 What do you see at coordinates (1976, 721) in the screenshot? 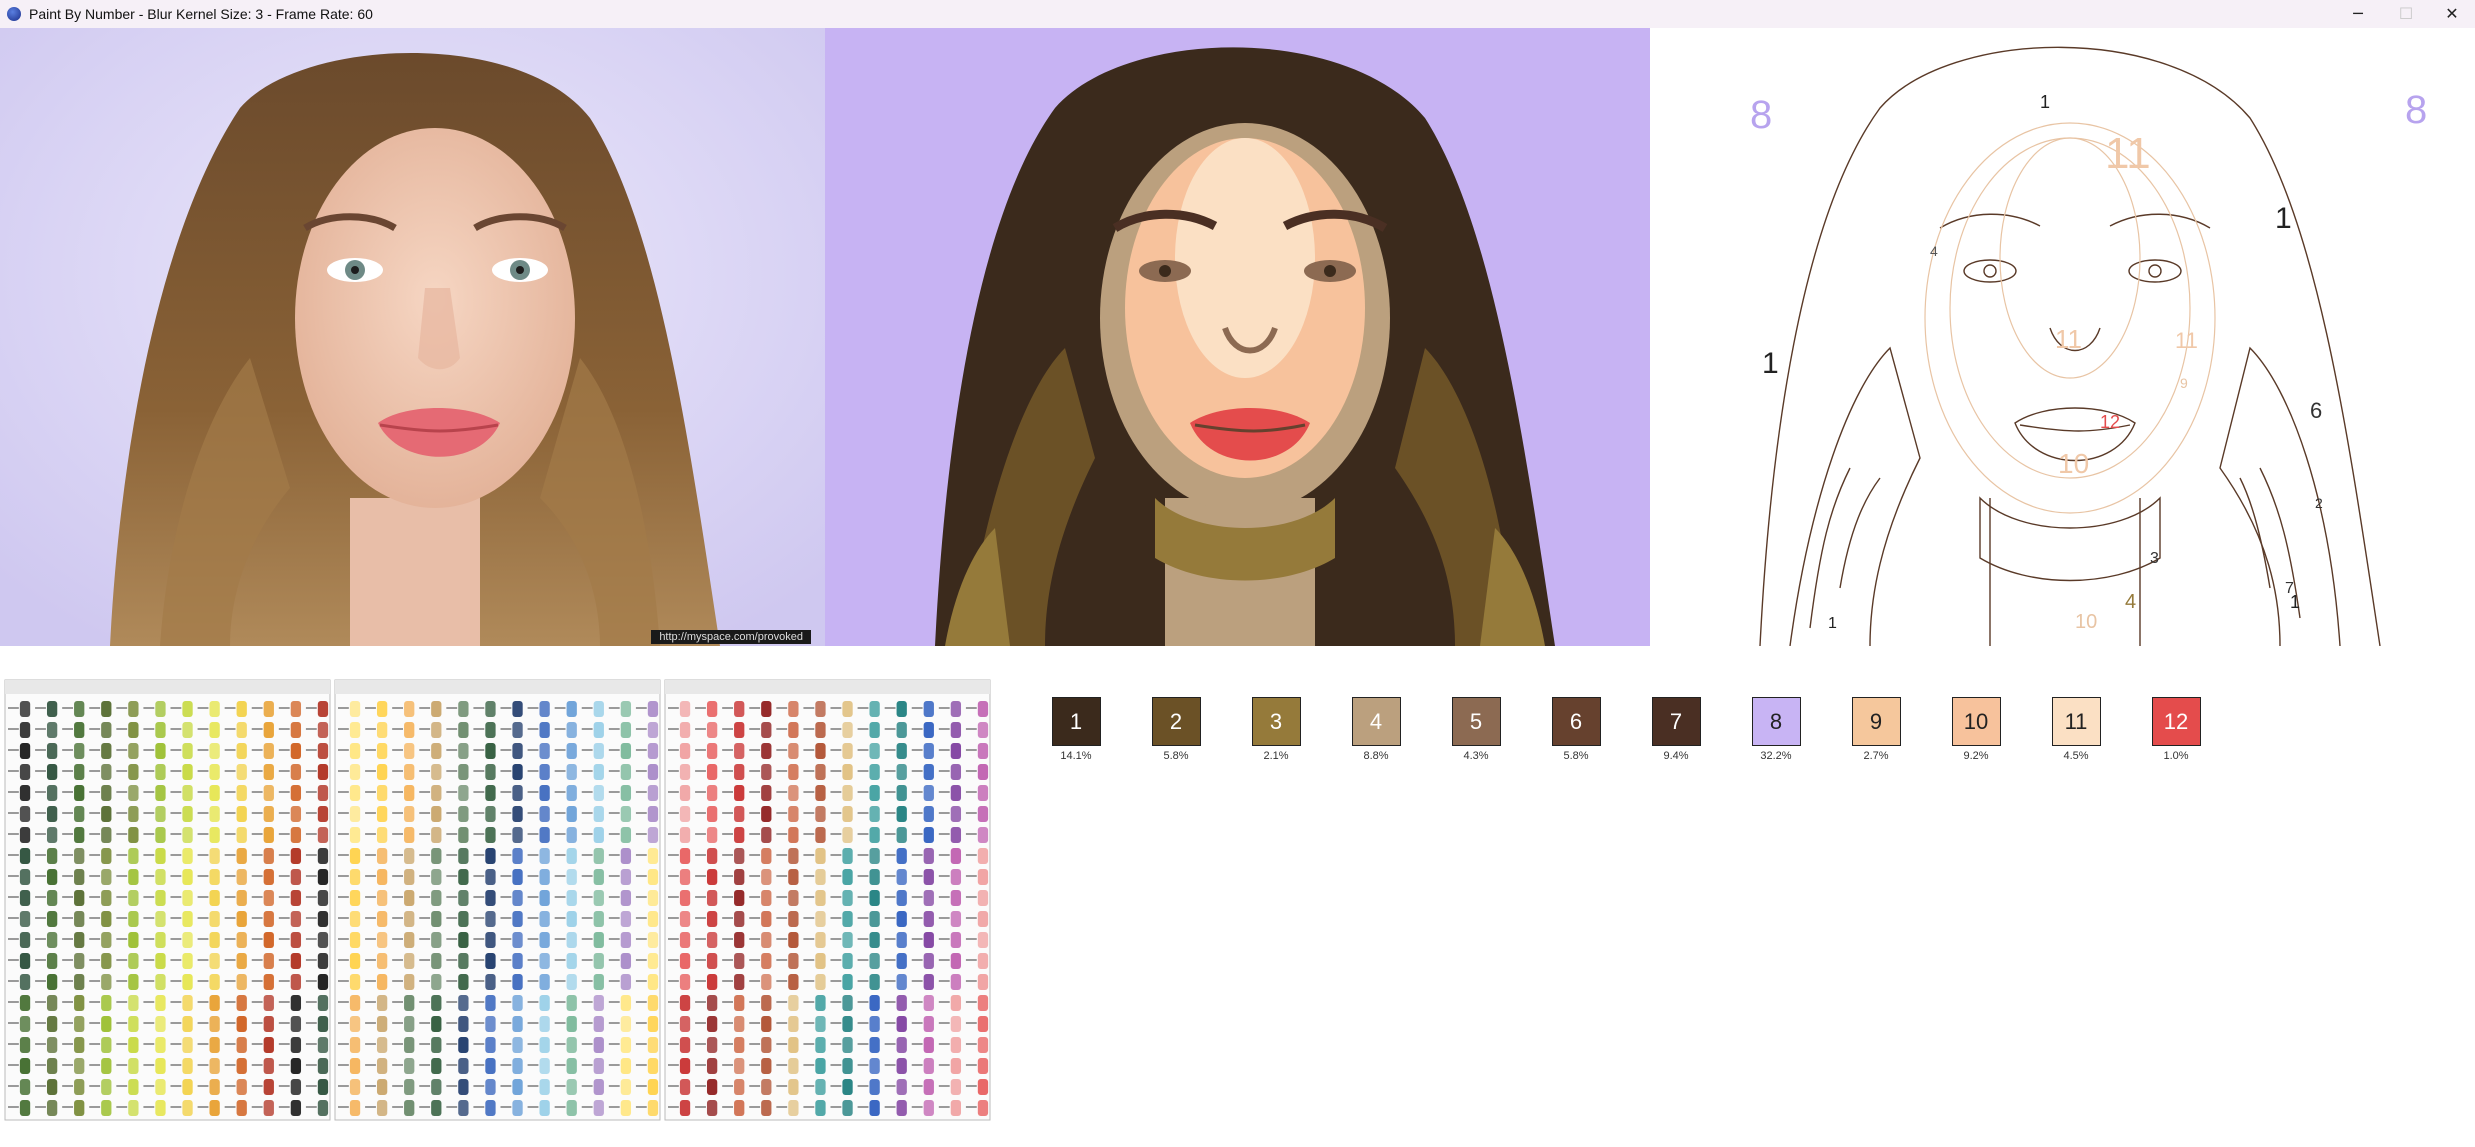
I see `palette-swatch: 10` at bounding box center [1976, 721].